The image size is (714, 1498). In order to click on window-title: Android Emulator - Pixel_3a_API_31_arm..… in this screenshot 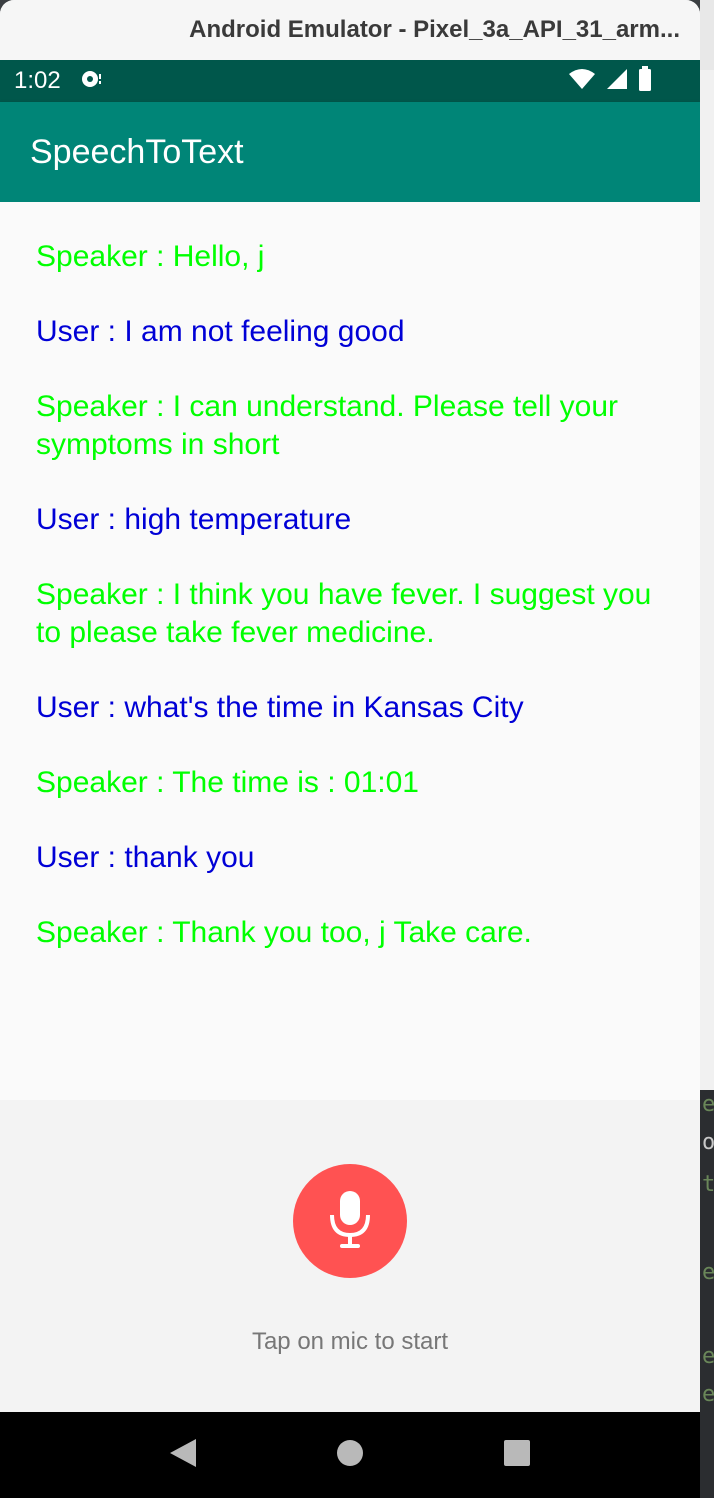, I will do `click(434, 29)`.